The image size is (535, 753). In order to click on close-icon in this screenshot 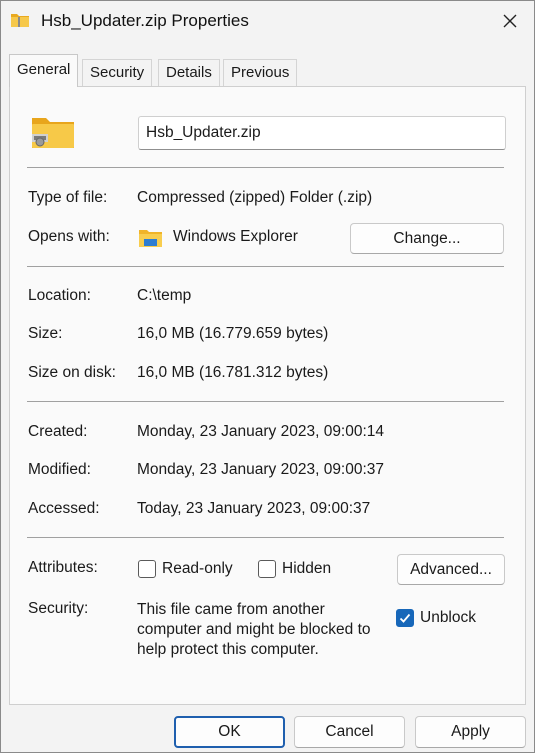, I will do `click(510, 21)`.